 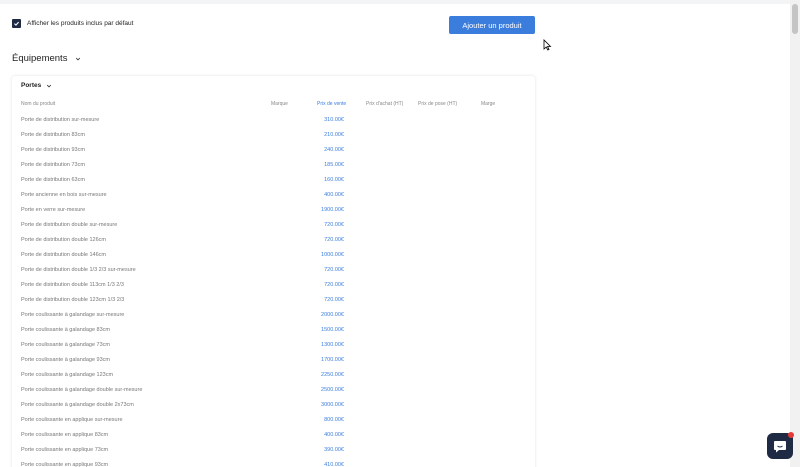 I want to click on product-sale-price: 1700.00€, so click(x=328, y=360).